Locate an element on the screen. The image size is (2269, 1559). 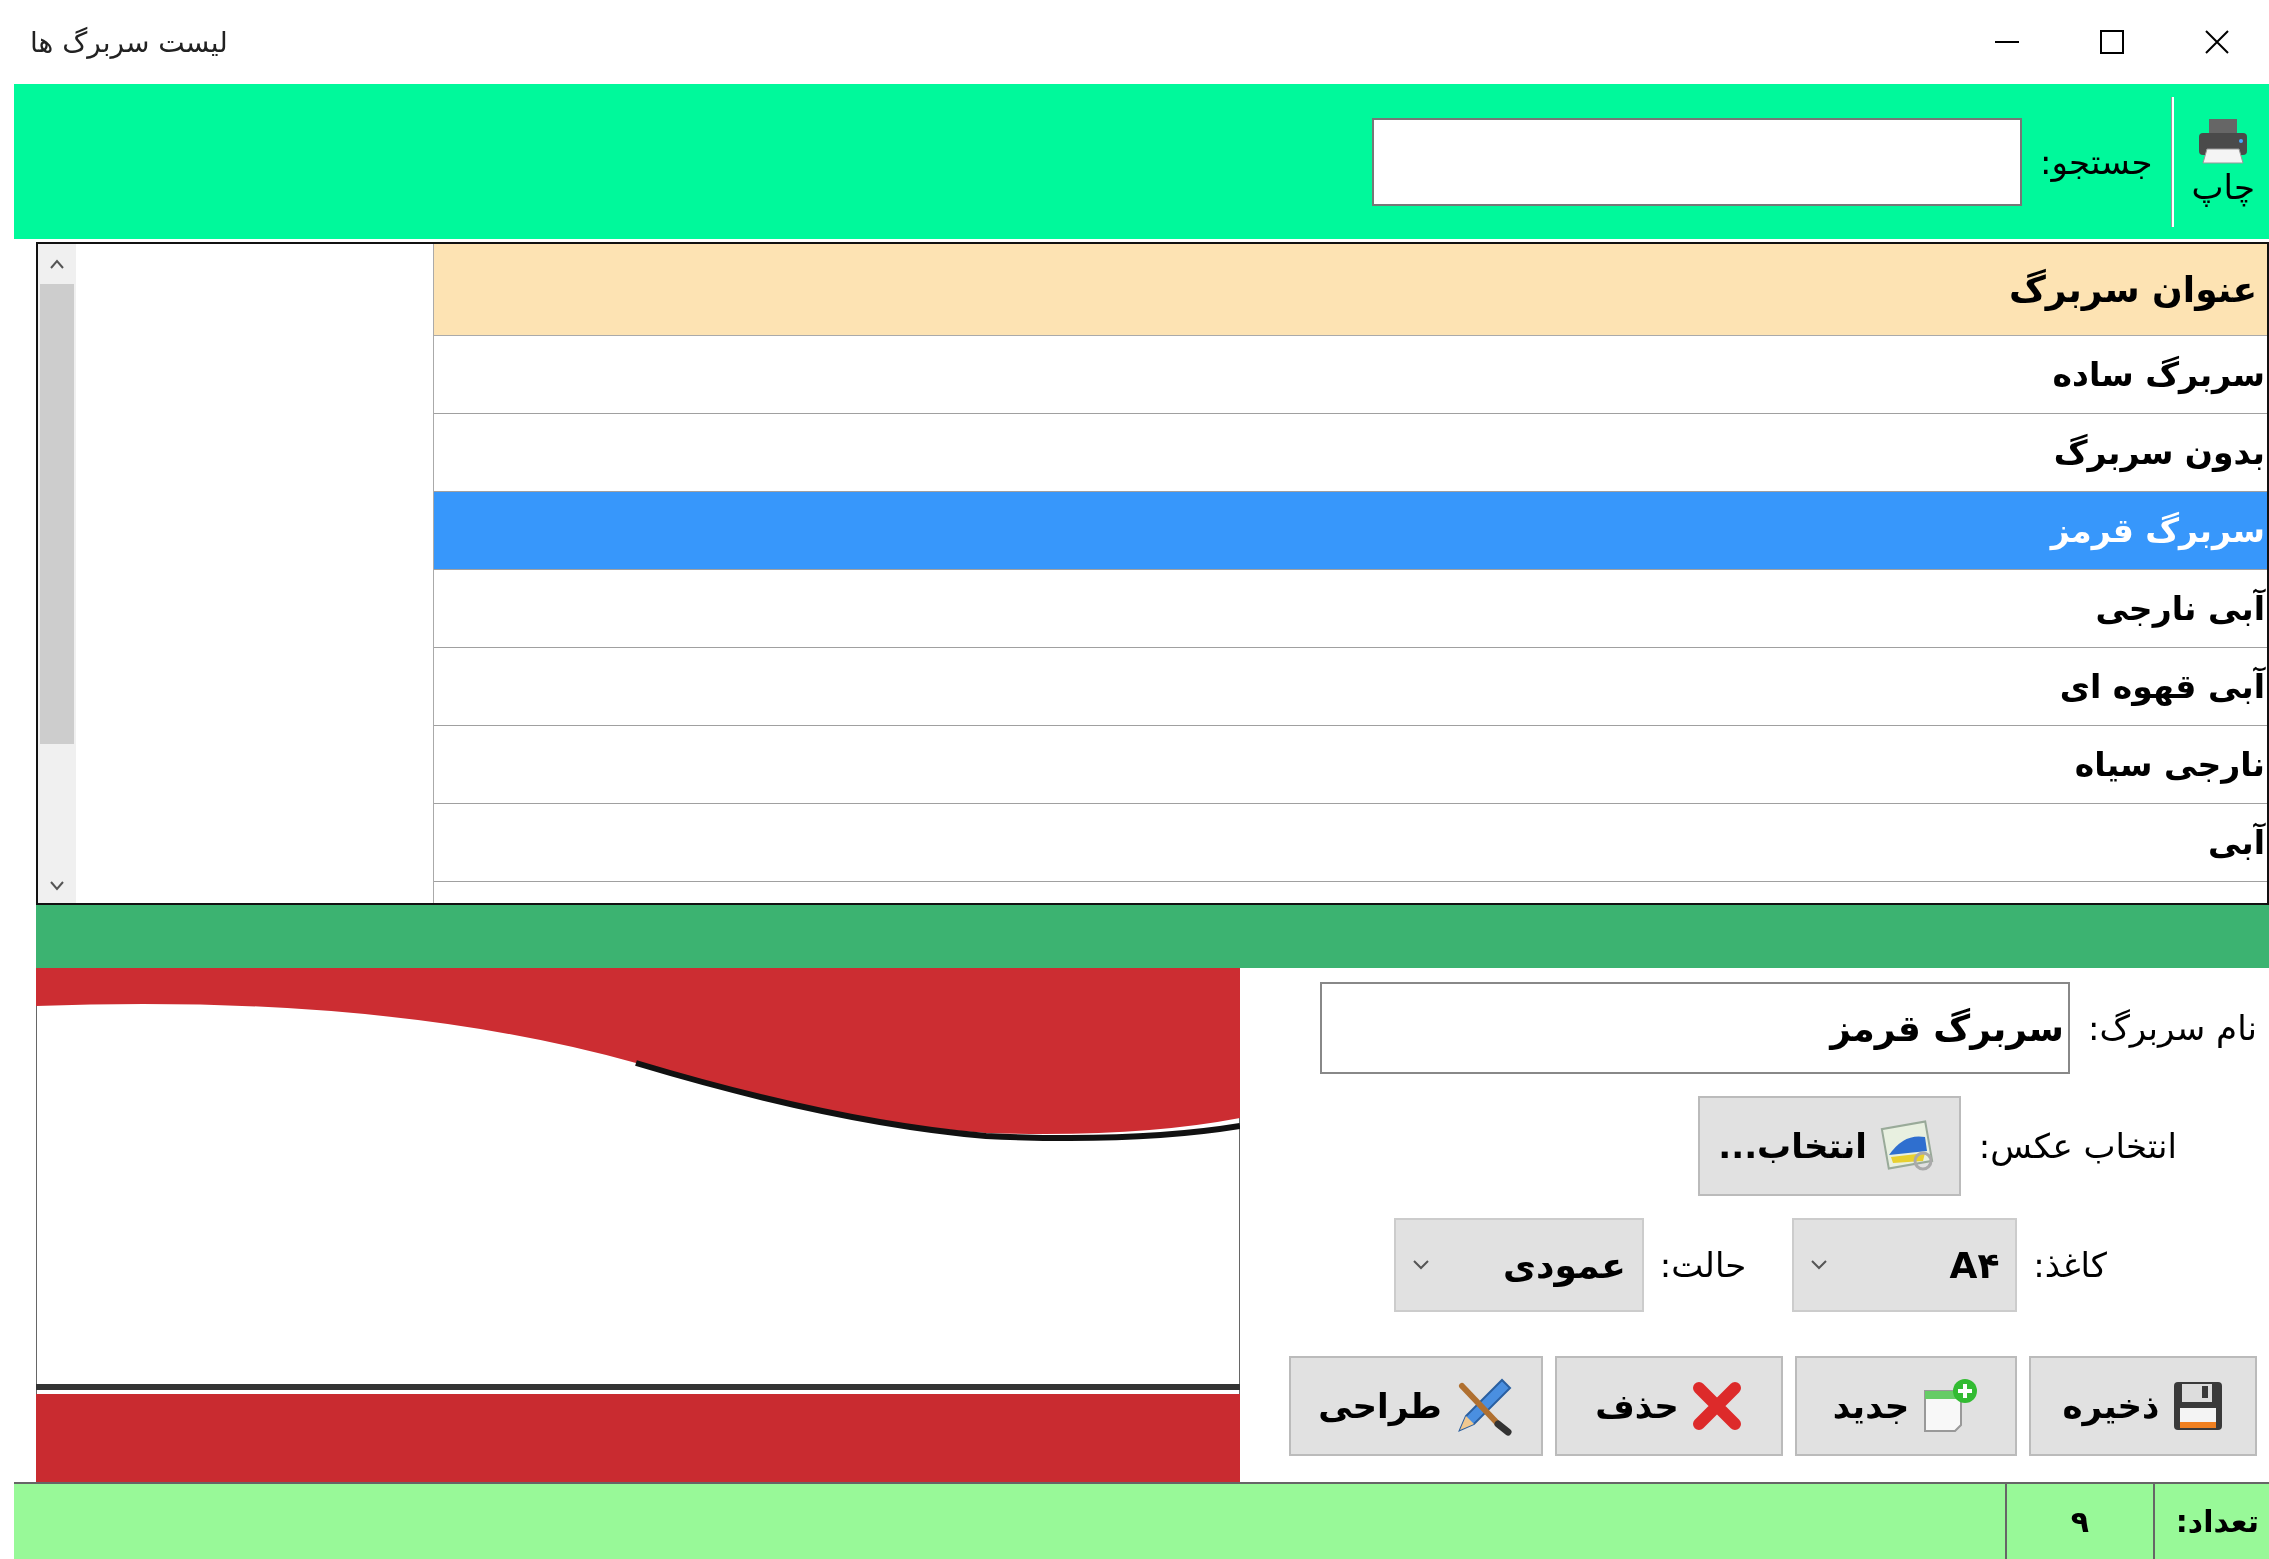
splitter-bar is located at coordinates (1152, 936).